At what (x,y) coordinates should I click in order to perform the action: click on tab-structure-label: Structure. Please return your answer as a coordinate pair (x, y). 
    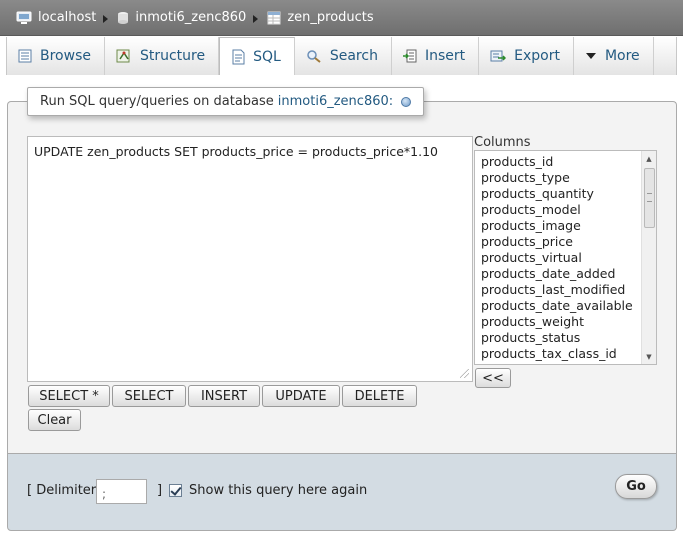
    Looking at the image, I should click on (172, 56).